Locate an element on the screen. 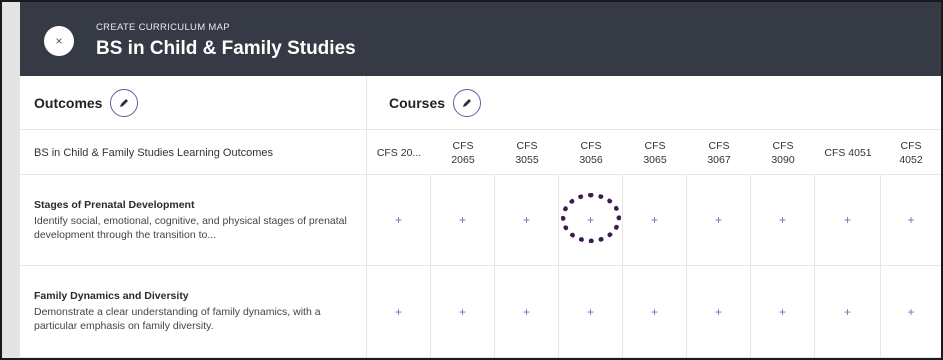  edit-outcomes-button is located at coordinates (124, 102).